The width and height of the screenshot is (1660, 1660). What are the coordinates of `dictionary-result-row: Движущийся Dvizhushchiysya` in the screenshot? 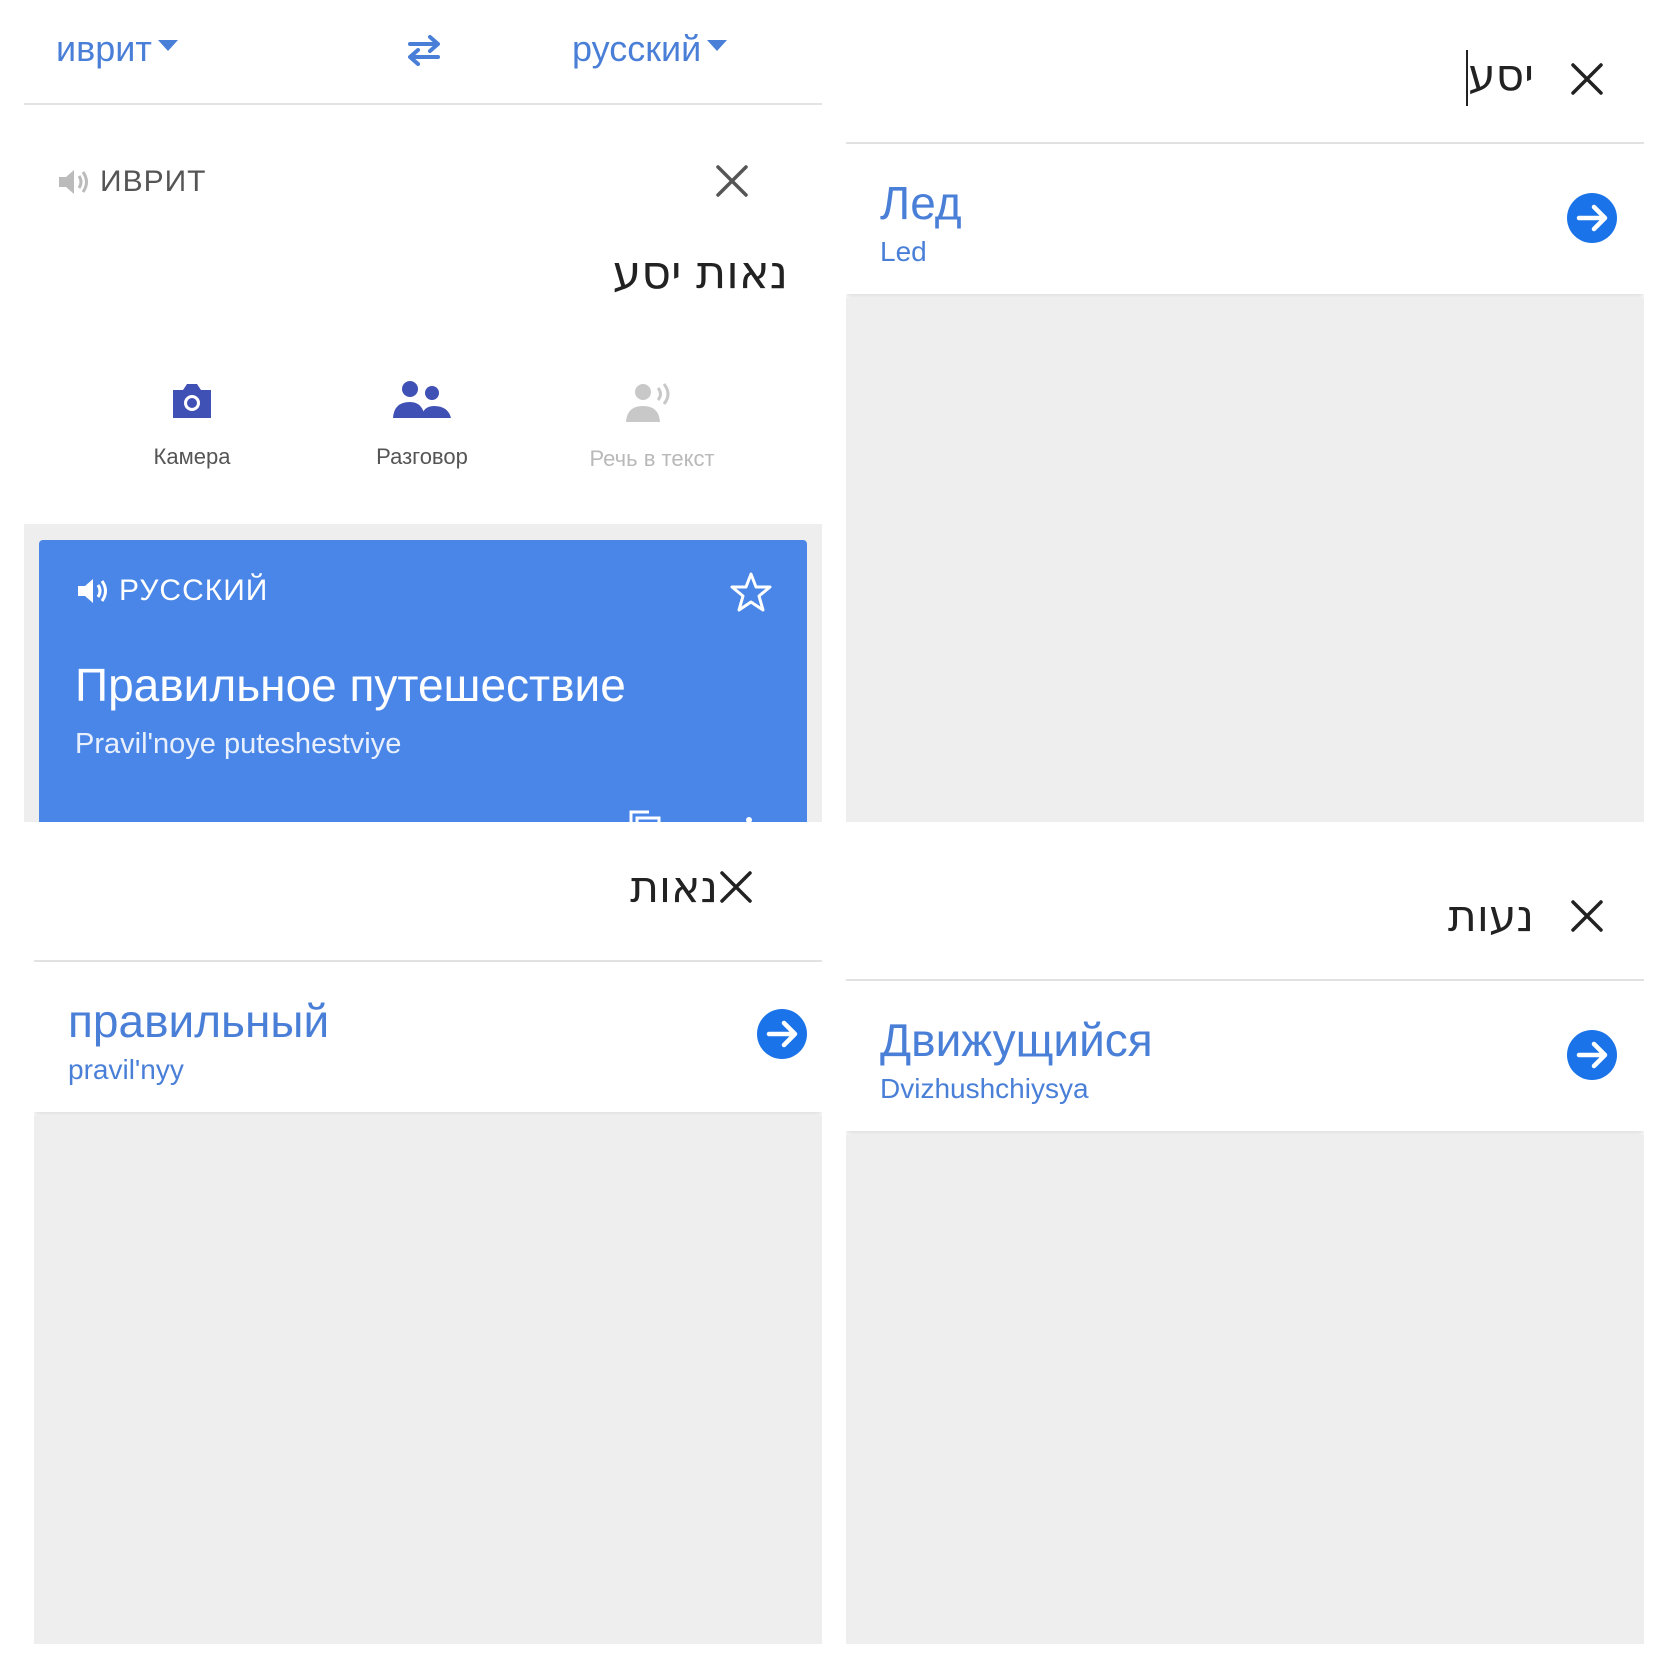 It's located at (1245, 1056).